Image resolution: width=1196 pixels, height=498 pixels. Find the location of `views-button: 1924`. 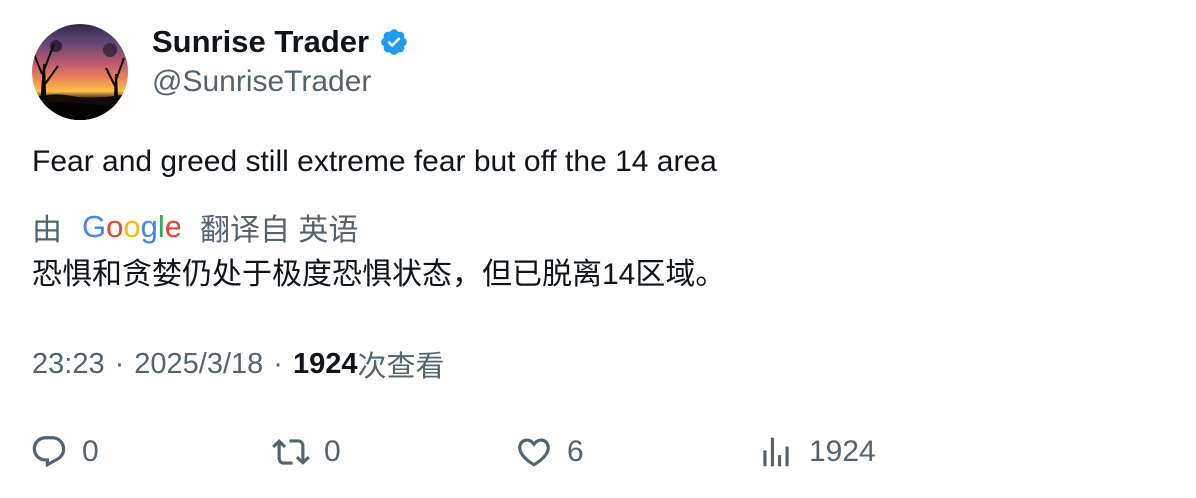

views-button: 1924 is located at coordinates (816, 452).